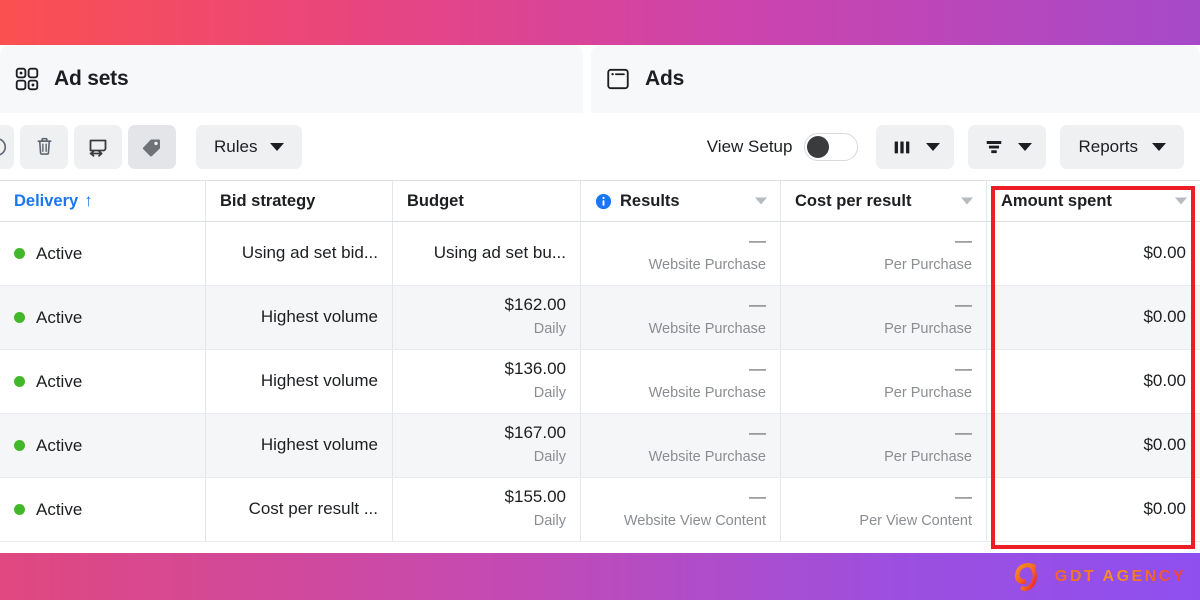 This screenshot has width=1200, height=600. What do you see at coordinates (299, 201) in the screenshot?
I see `column-header-bid-strategy: Bid strategy` at bounding box center [299, 201].